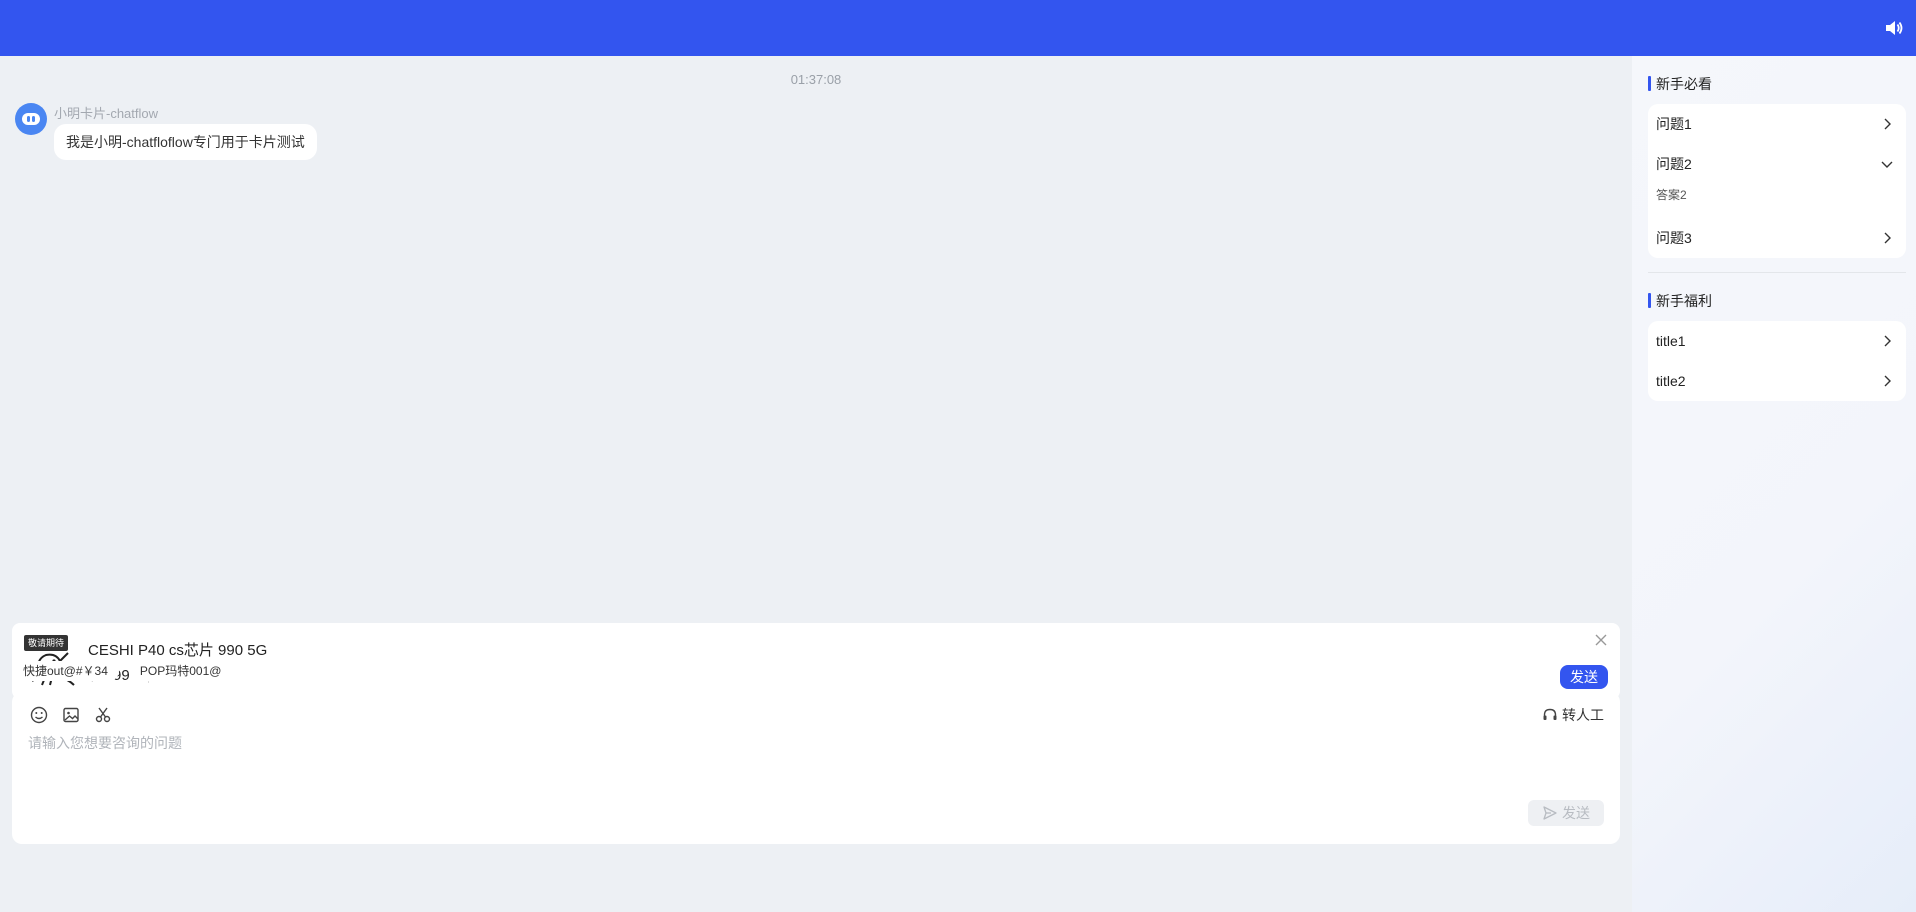  I want to click on quick-replies: 快捷out@#￥34 POP玛特001@, so click(122, 671).